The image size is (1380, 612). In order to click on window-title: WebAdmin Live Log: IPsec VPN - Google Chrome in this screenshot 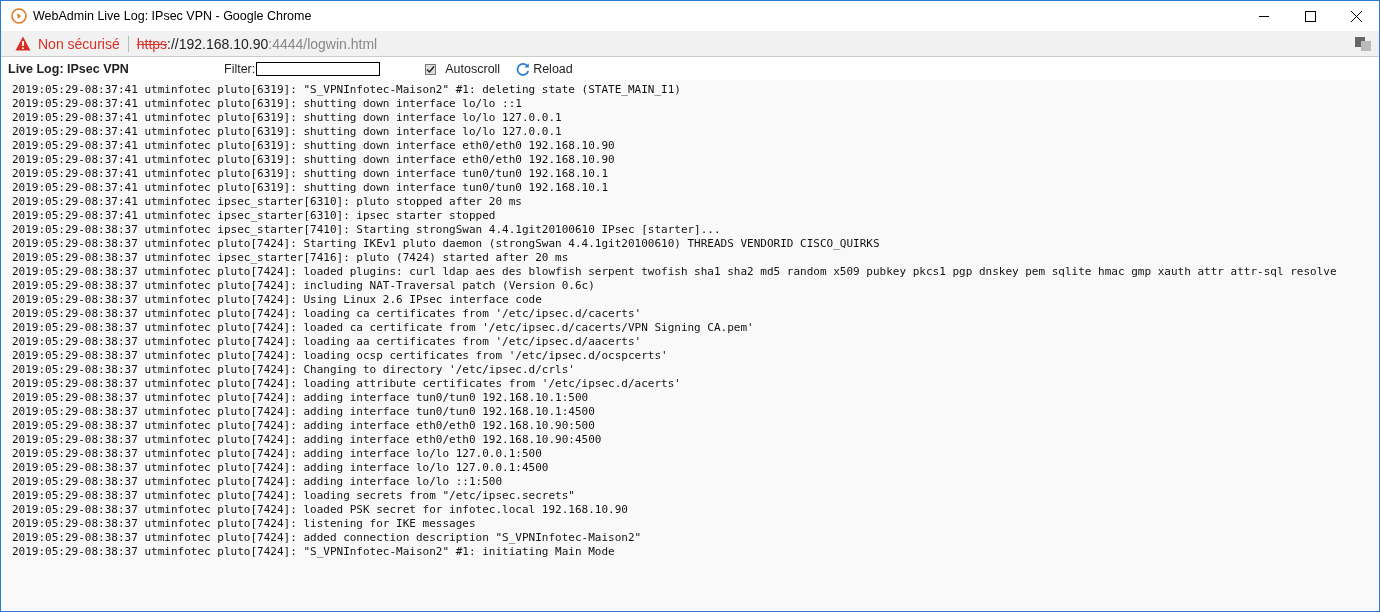, I will do `click(173, 16)`.